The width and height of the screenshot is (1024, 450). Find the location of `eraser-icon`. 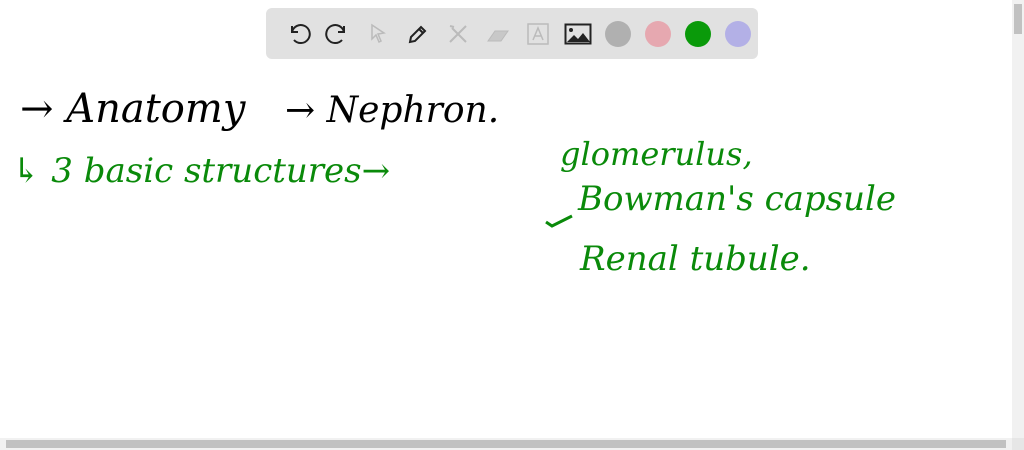

eraser-icon is located at coordinates (498, 35).